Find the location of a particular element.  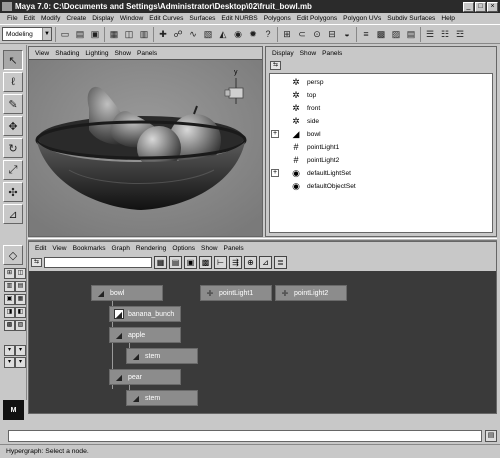

mask-curves-icon: ∿ is located at coordinates (193, 34).